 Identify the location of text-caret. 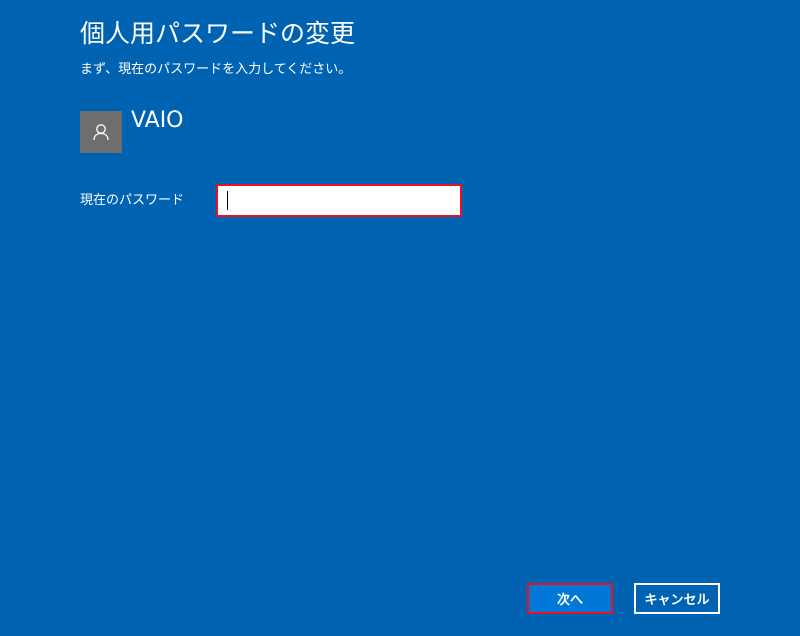
(227, 200).